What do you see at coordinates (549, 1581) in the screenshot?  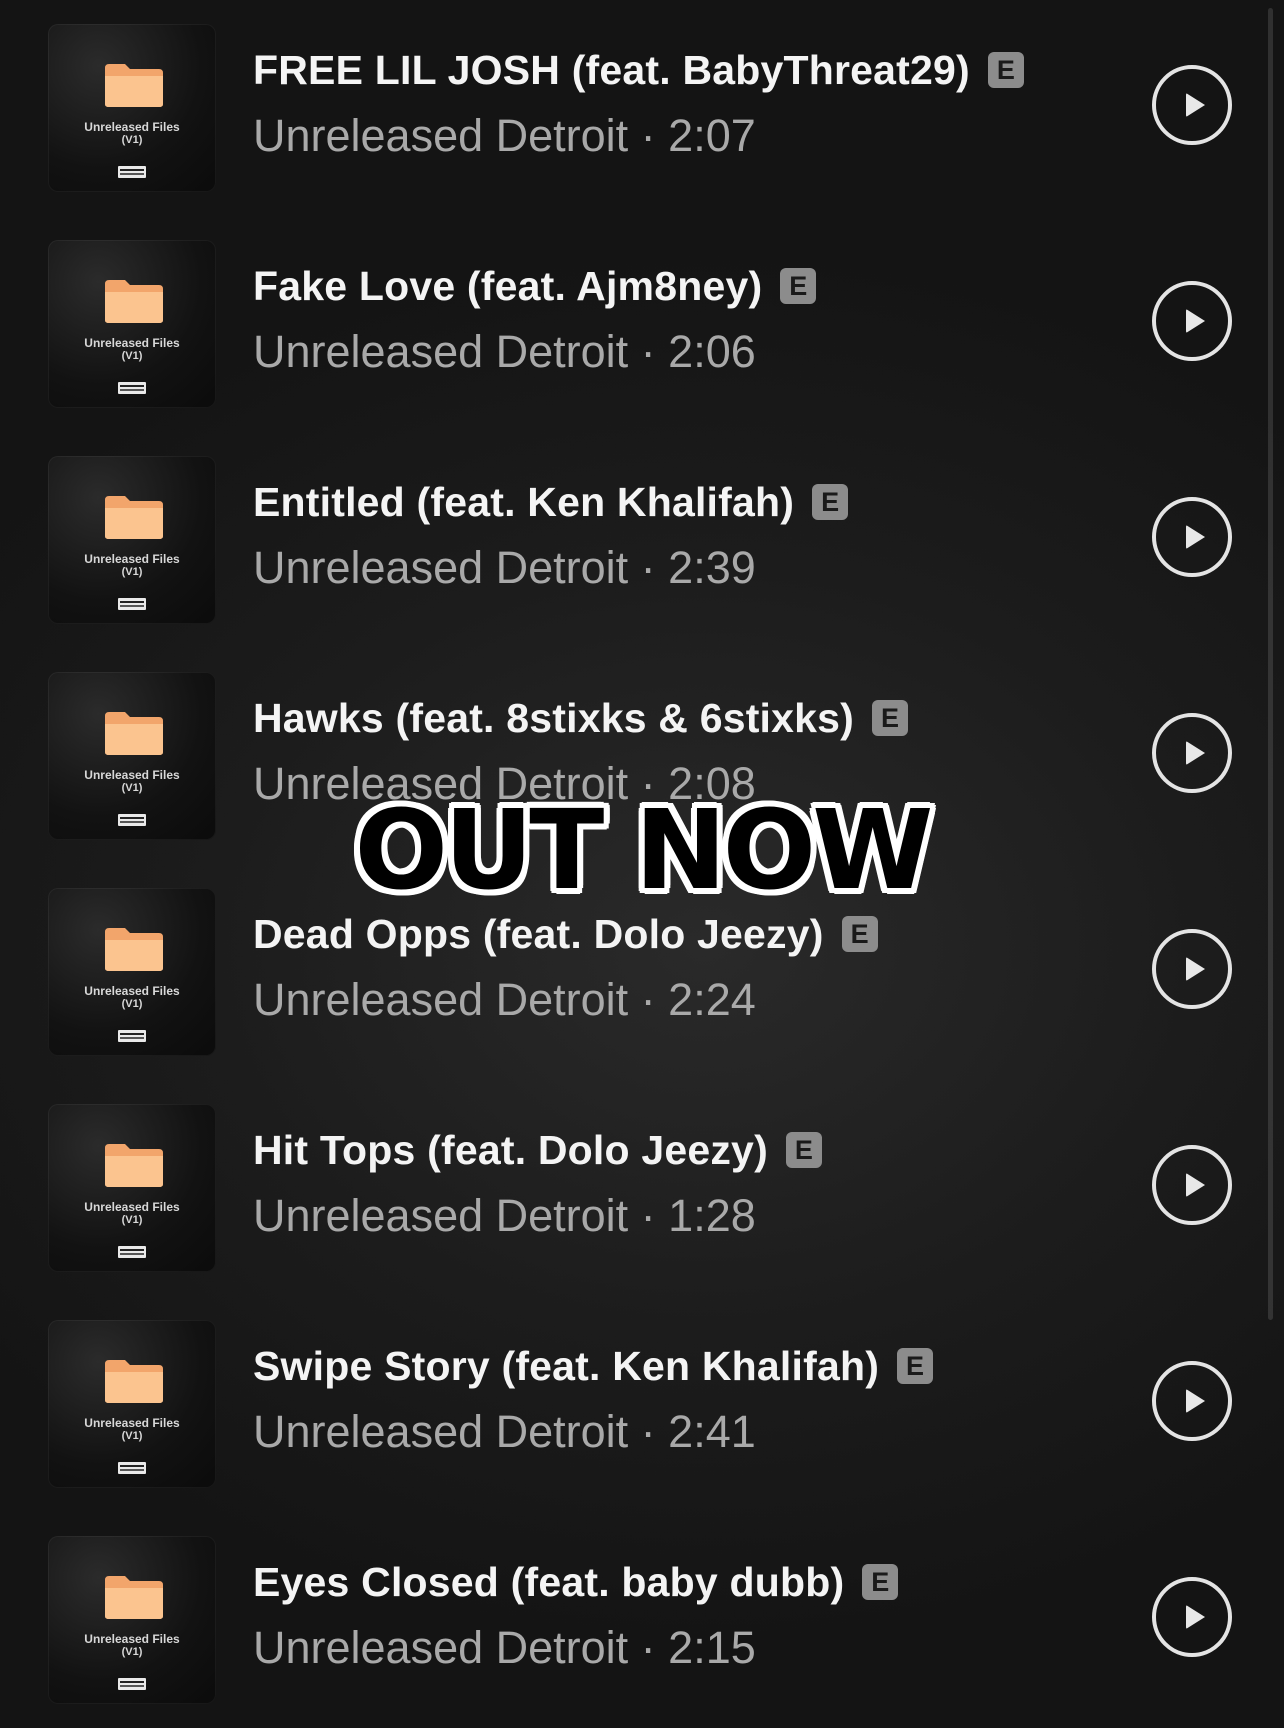 I see `track-title: Eyes Closed (feat. baby dubb)` at bounding box center [549, 1581].